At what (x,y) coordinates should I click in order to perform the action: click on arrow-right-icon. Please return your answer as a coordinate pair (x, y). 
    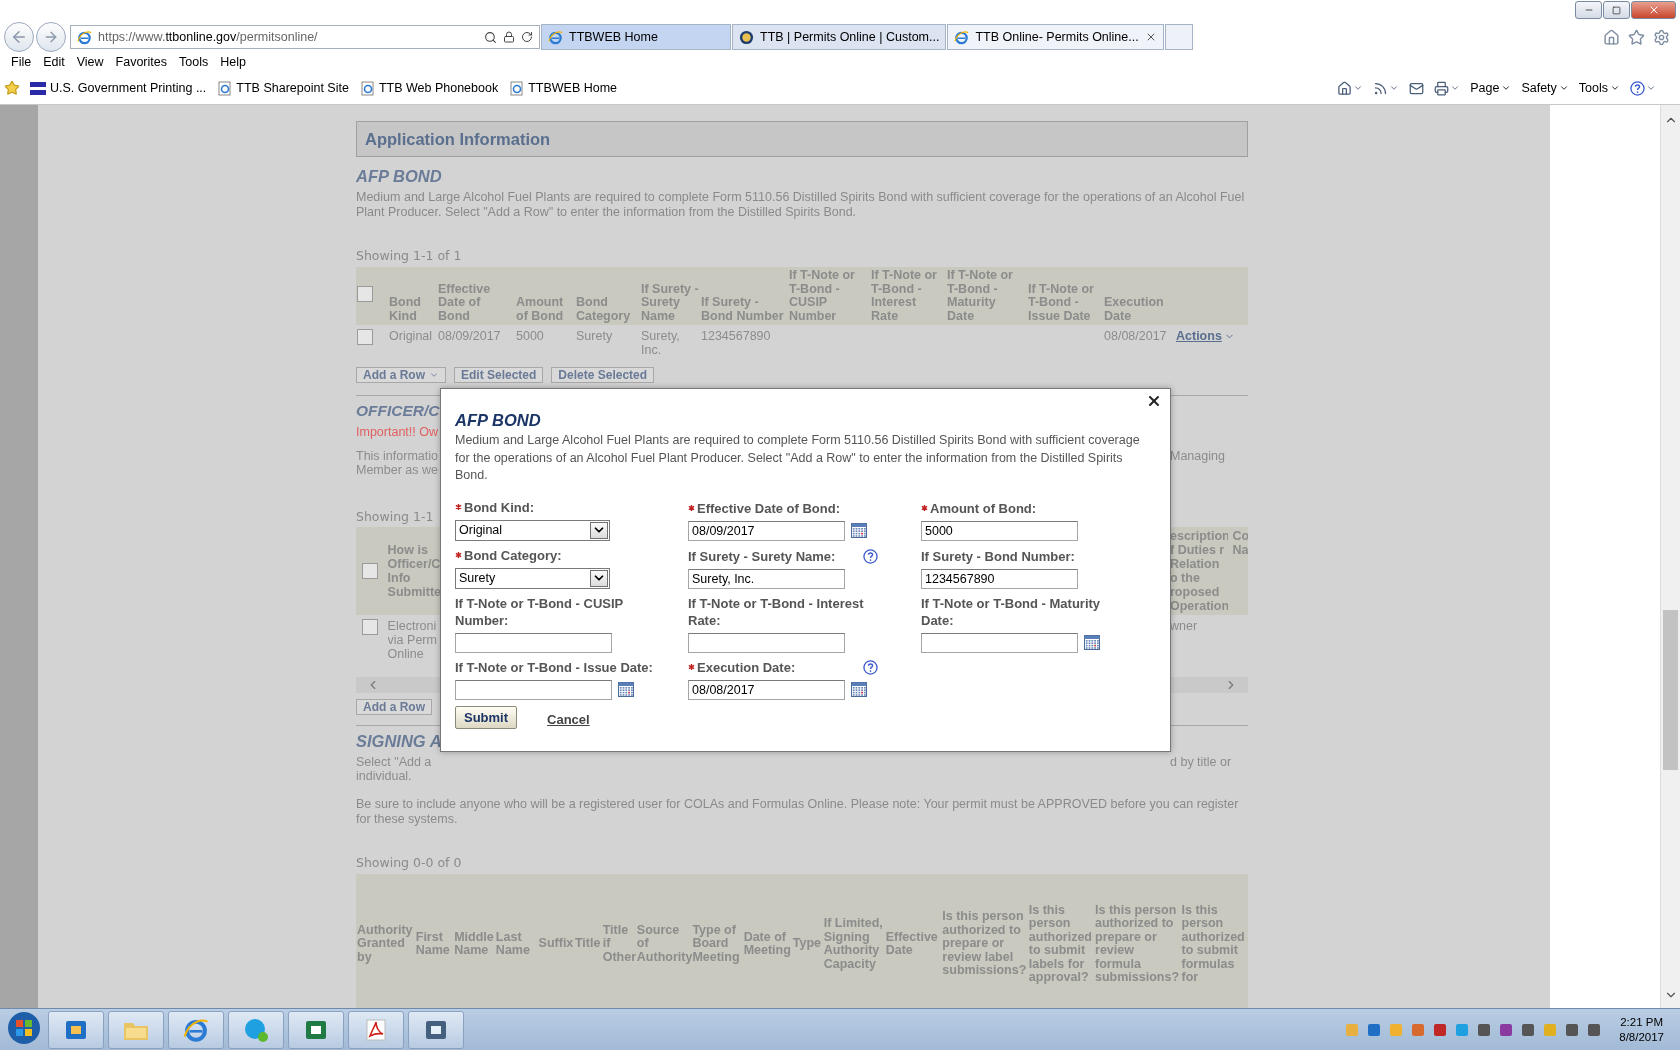
    Looking at the image, I should click on (51, 37).